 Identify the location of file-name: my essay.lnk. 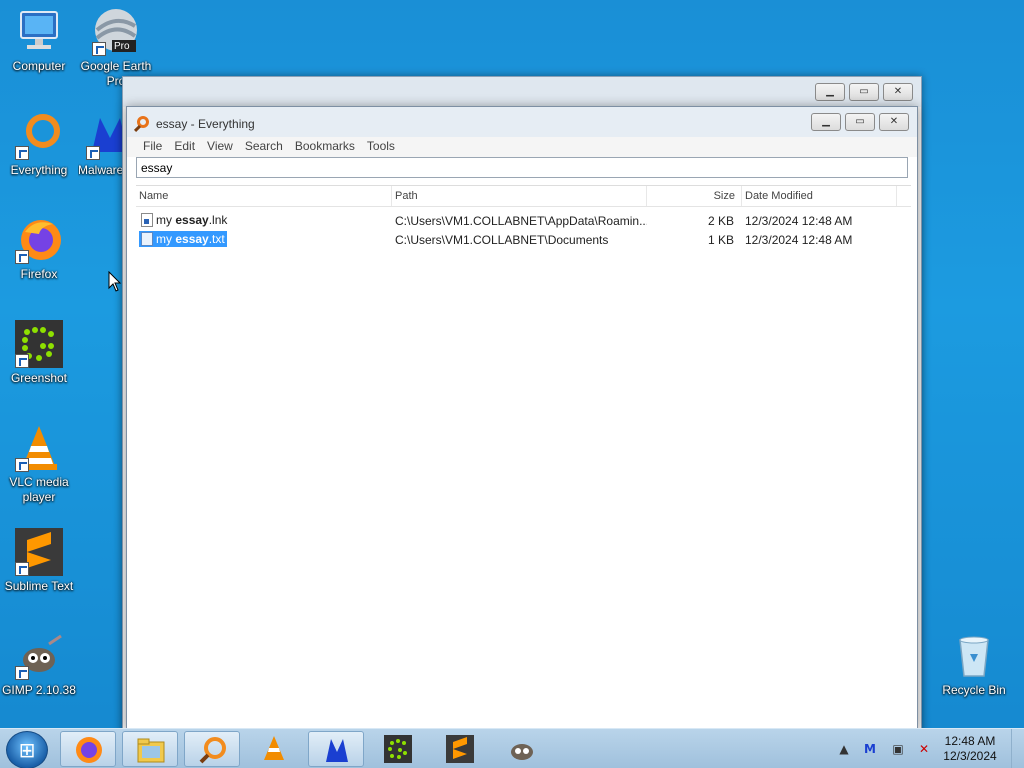
(184, 220).